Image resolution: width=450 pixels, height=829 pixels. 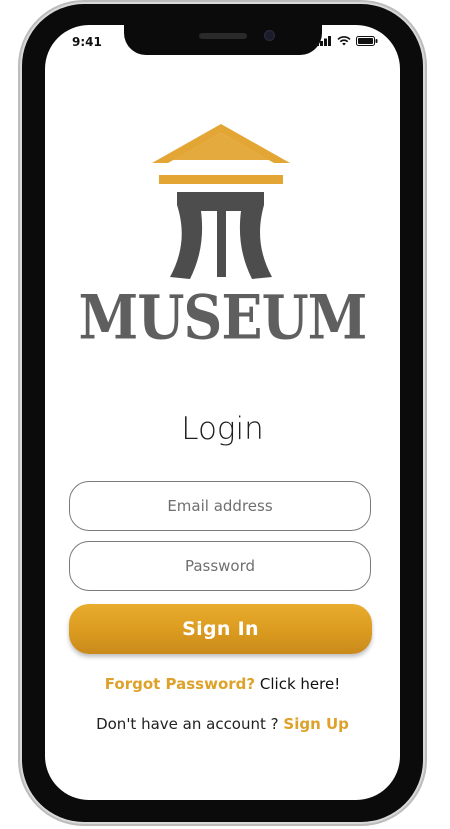 What do you see at coordinates (222, 429) in the screenshot?
I see `login-title: Login` at bounding box center [222, 429].